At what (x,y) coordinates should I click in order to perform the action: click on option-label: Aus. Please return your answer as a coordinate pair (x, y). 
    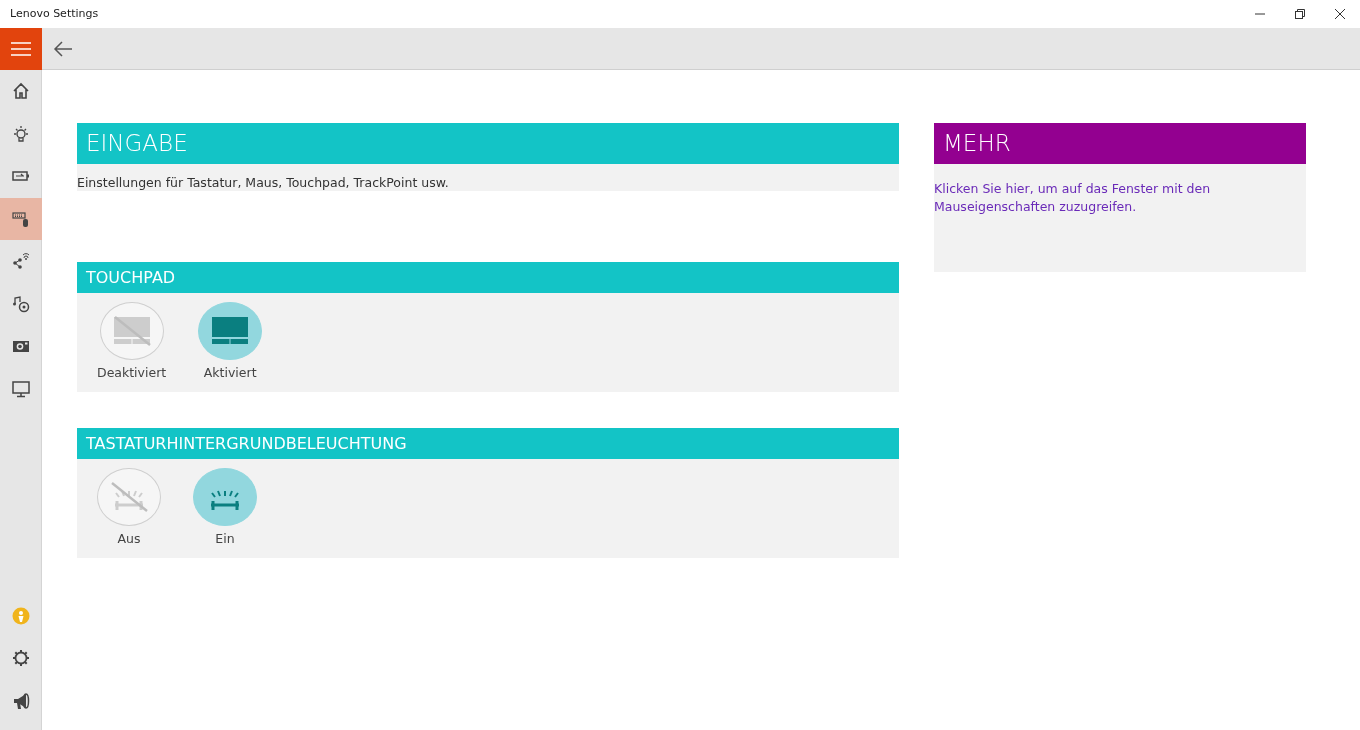
    Looking at the image, I should click on (129, 539).